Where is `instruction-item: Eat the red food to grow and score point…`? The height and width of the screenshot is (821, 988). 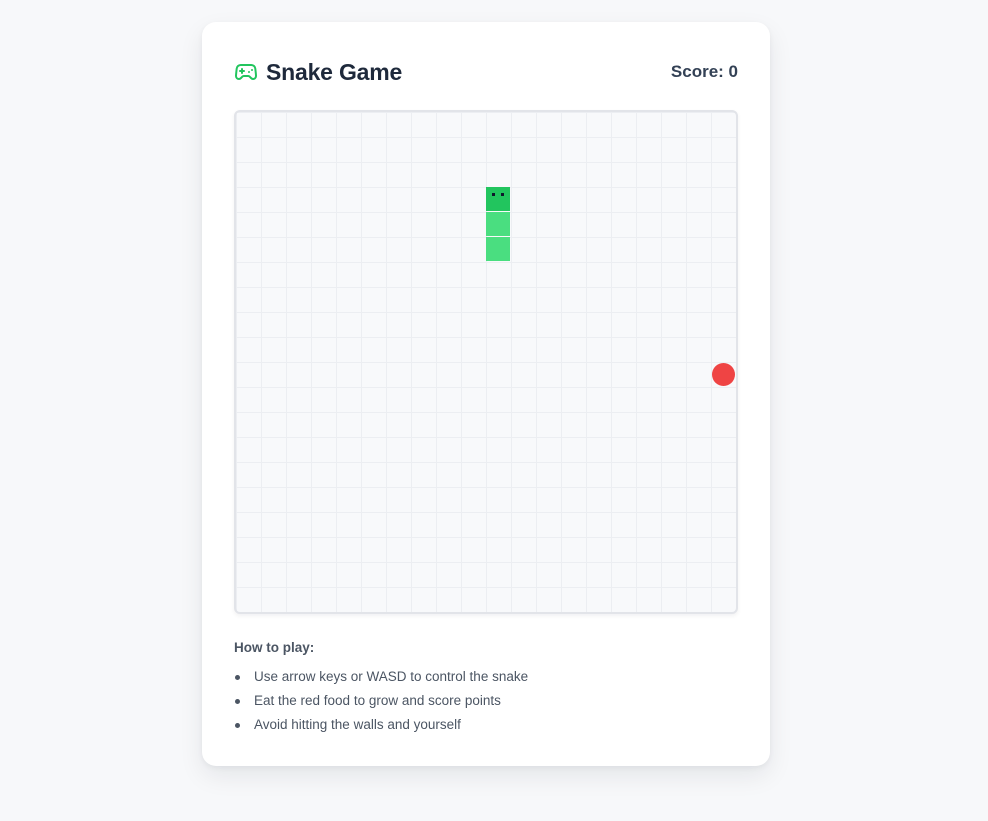 instruction-item: Eat the red food to grow and score point… is located at coordinates (486, 701).